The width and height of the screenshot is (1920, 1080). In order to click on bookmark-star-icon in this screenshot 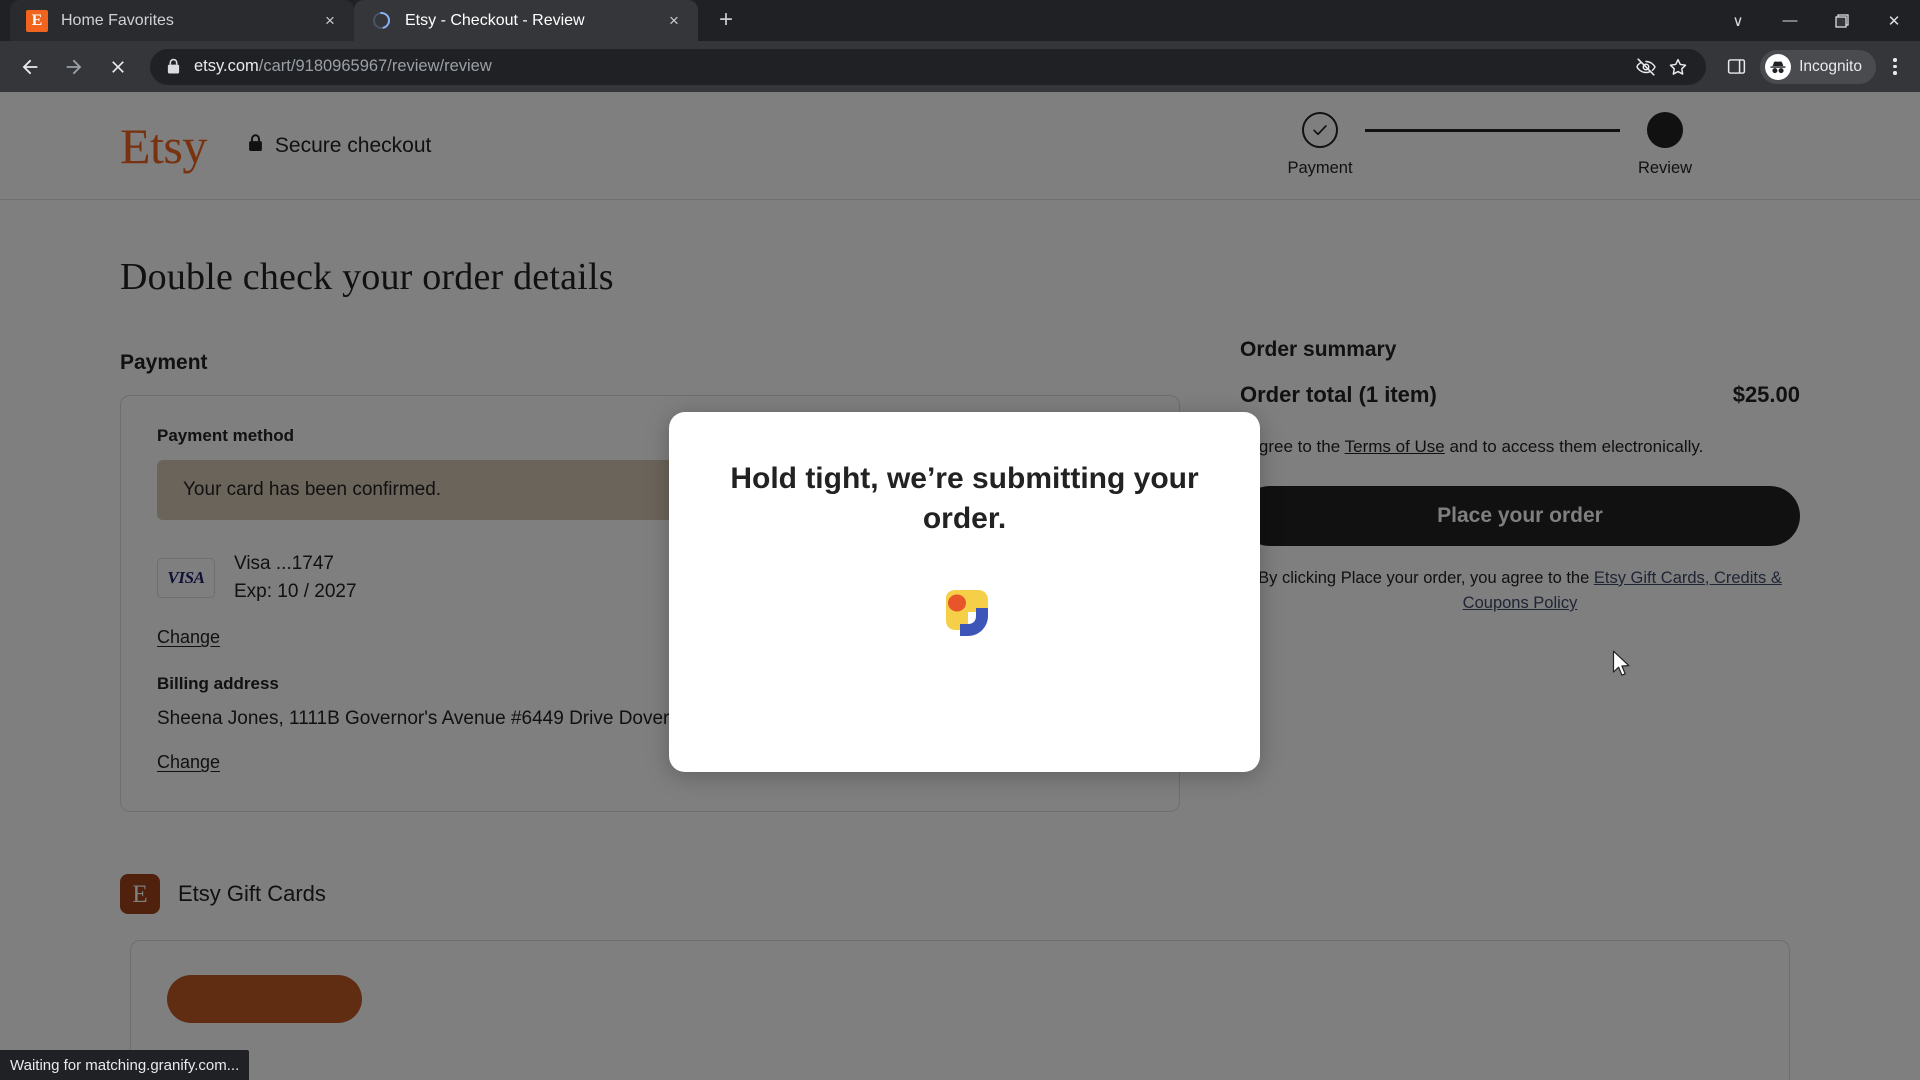, I will do `click(1678, 67)`.